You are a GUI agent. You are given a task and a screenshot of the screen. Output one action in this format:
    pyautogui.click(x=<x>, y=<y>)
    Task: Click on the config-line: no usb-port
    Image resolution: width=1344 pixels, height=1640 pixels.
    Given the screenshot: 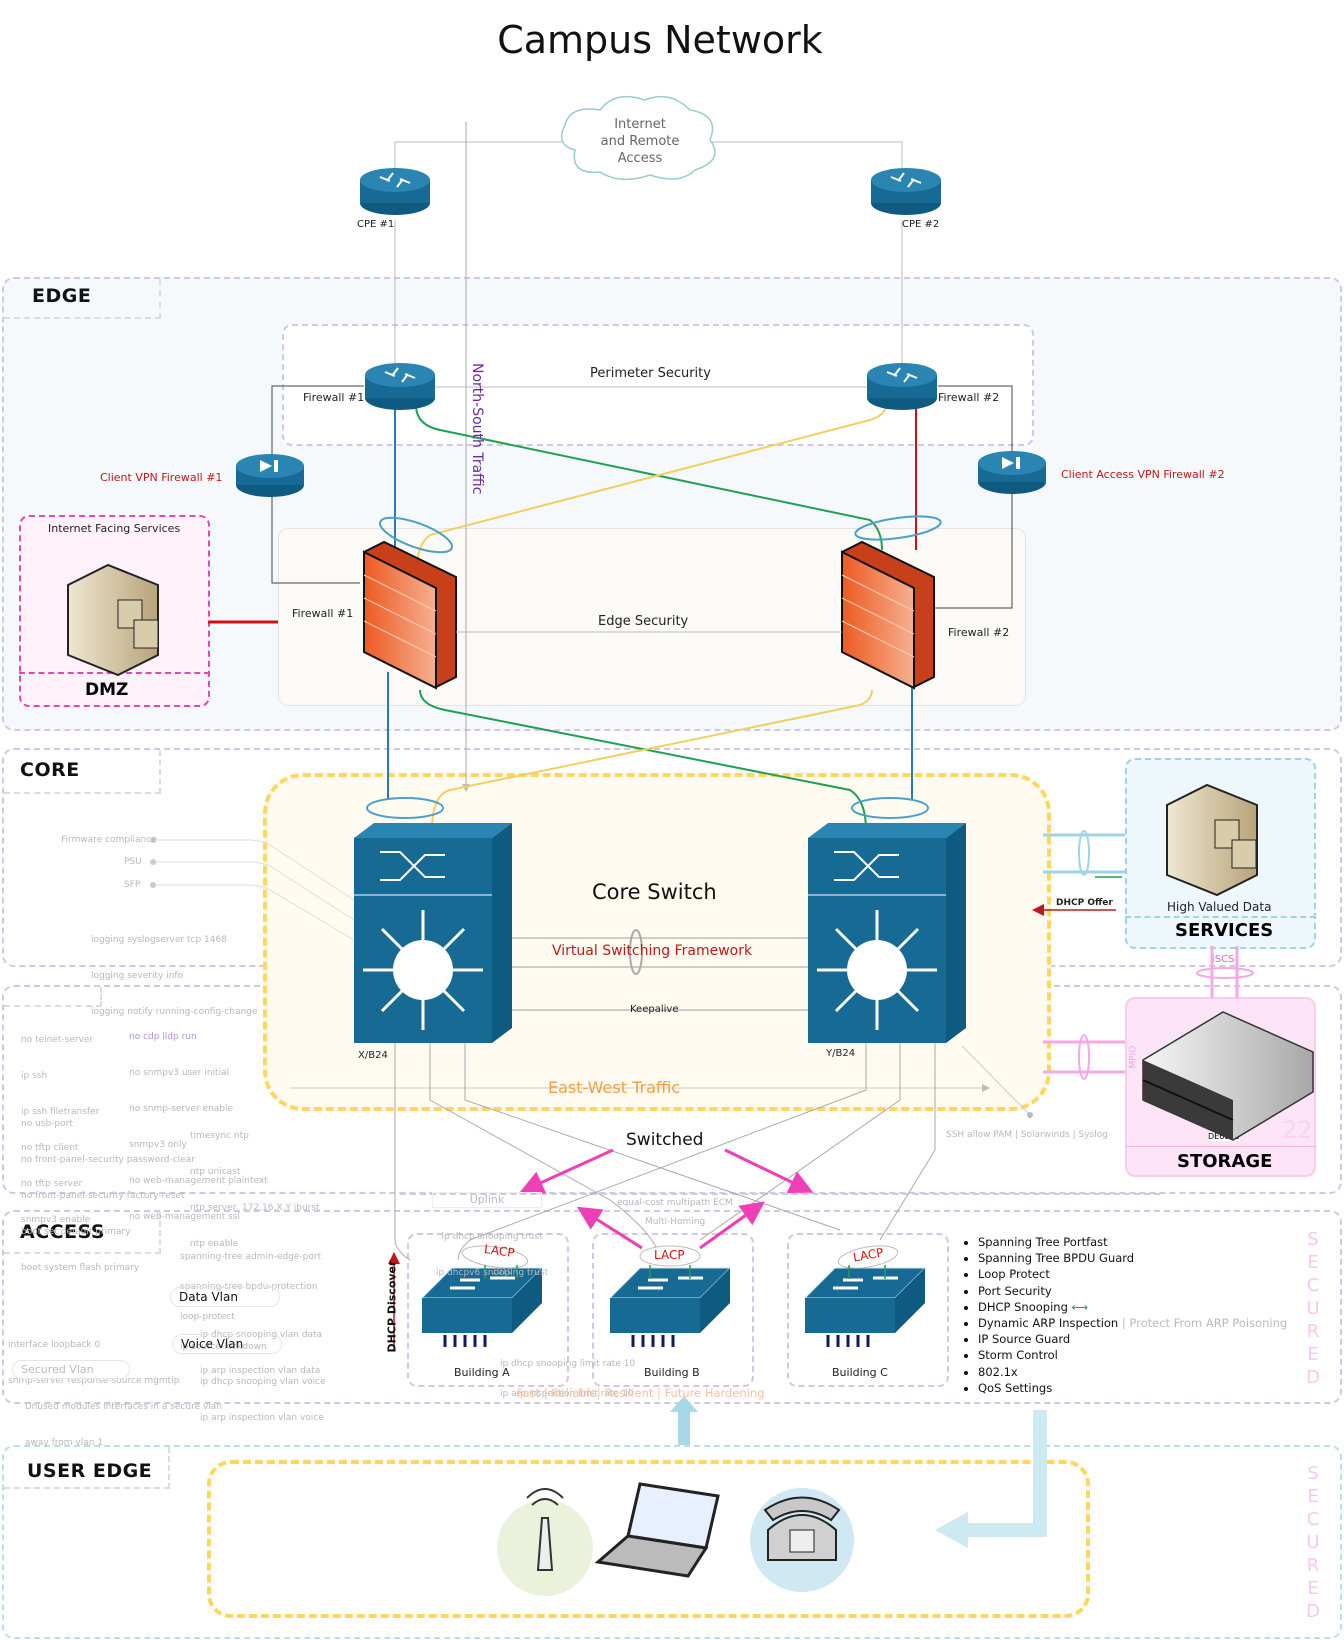 What is the action you would take?
    pyautogui.click(x=47, y=1124)
    